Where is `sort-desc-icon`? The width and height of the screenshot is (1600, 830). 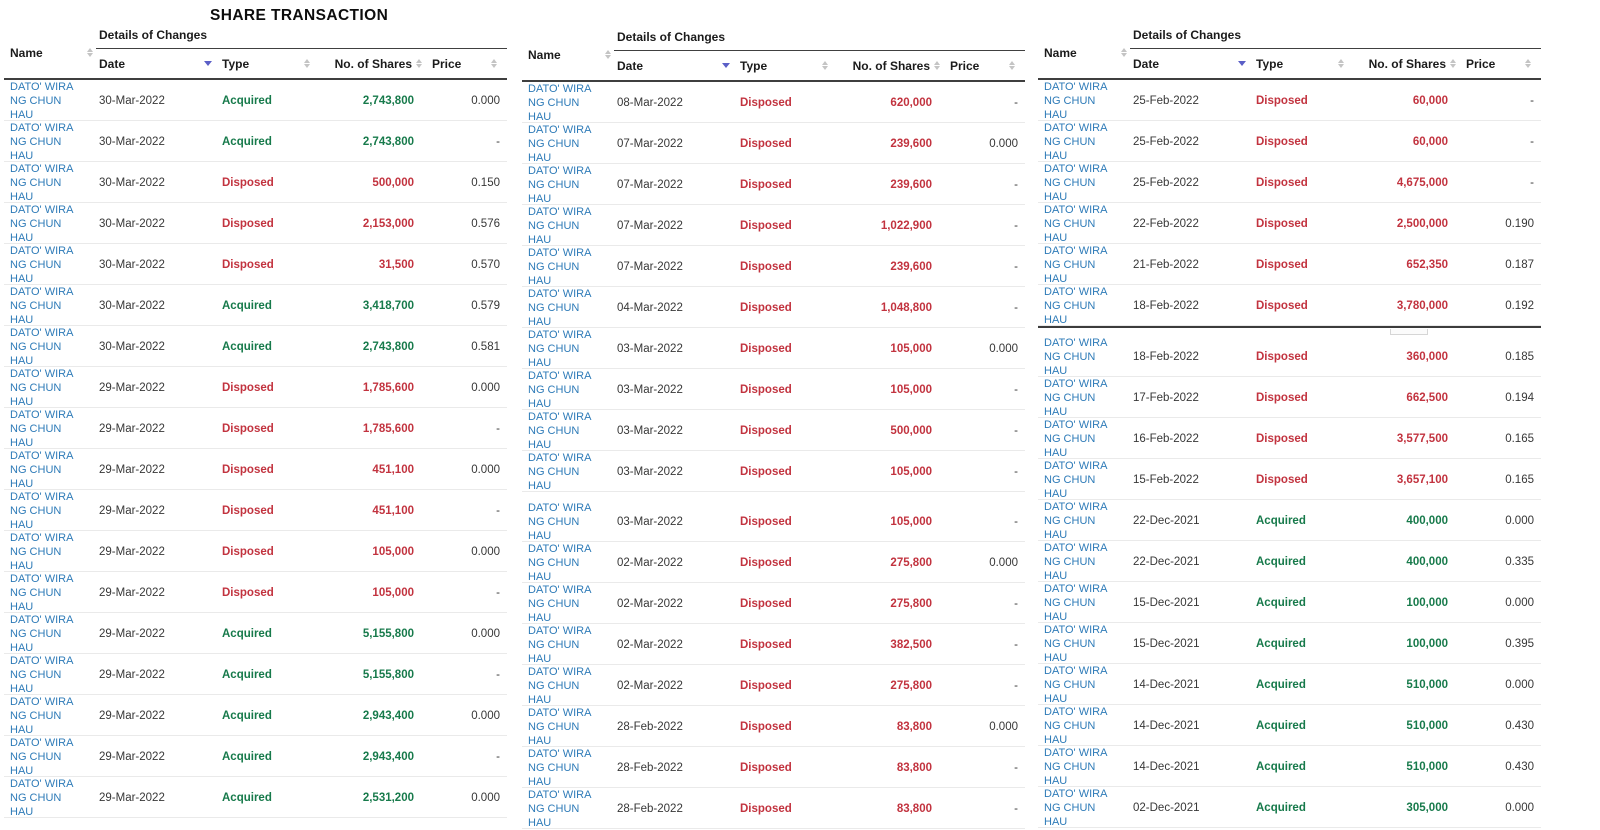
sort-desc-icon is located at coordinates (208, 63).